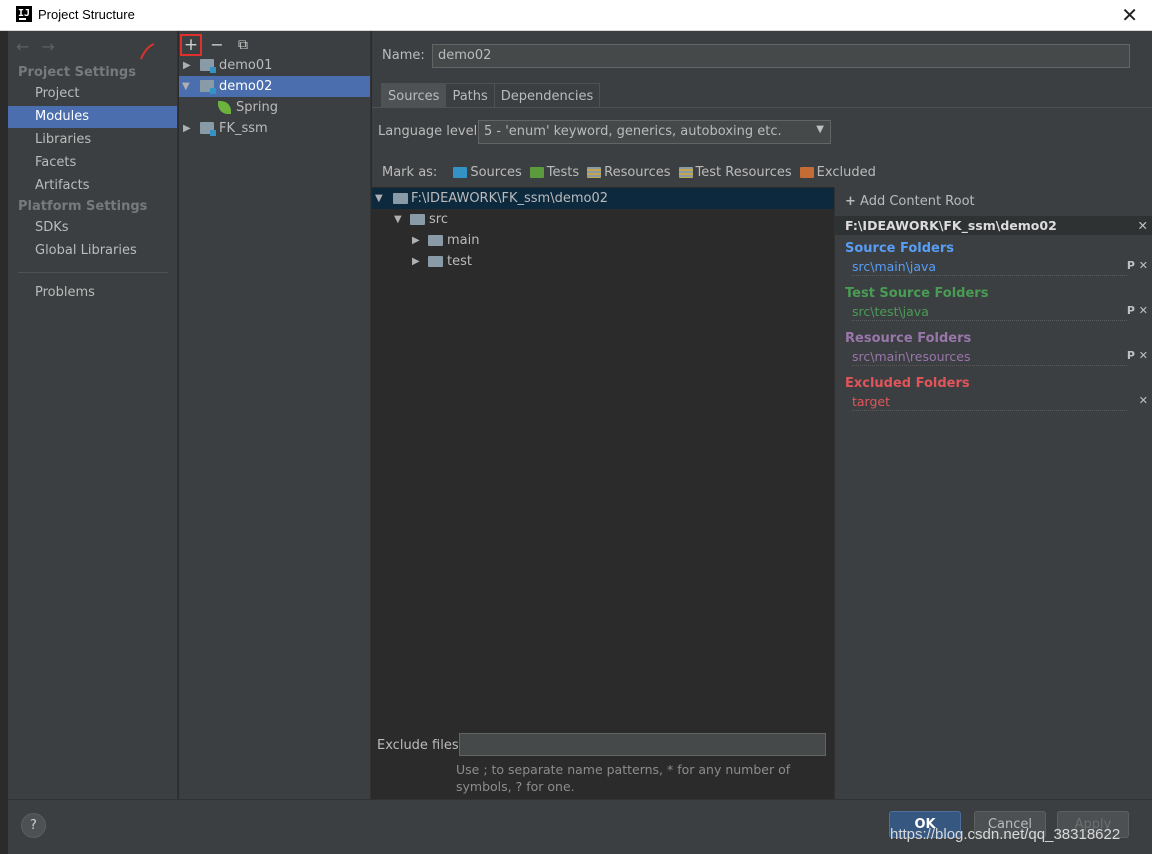  What do you see at coordinates (993, 225) in the screenshot?
I see `content-root-header: F:\IDEAWORK\FK_ssm\demo02 ✕` at bounding box center [993, 225].